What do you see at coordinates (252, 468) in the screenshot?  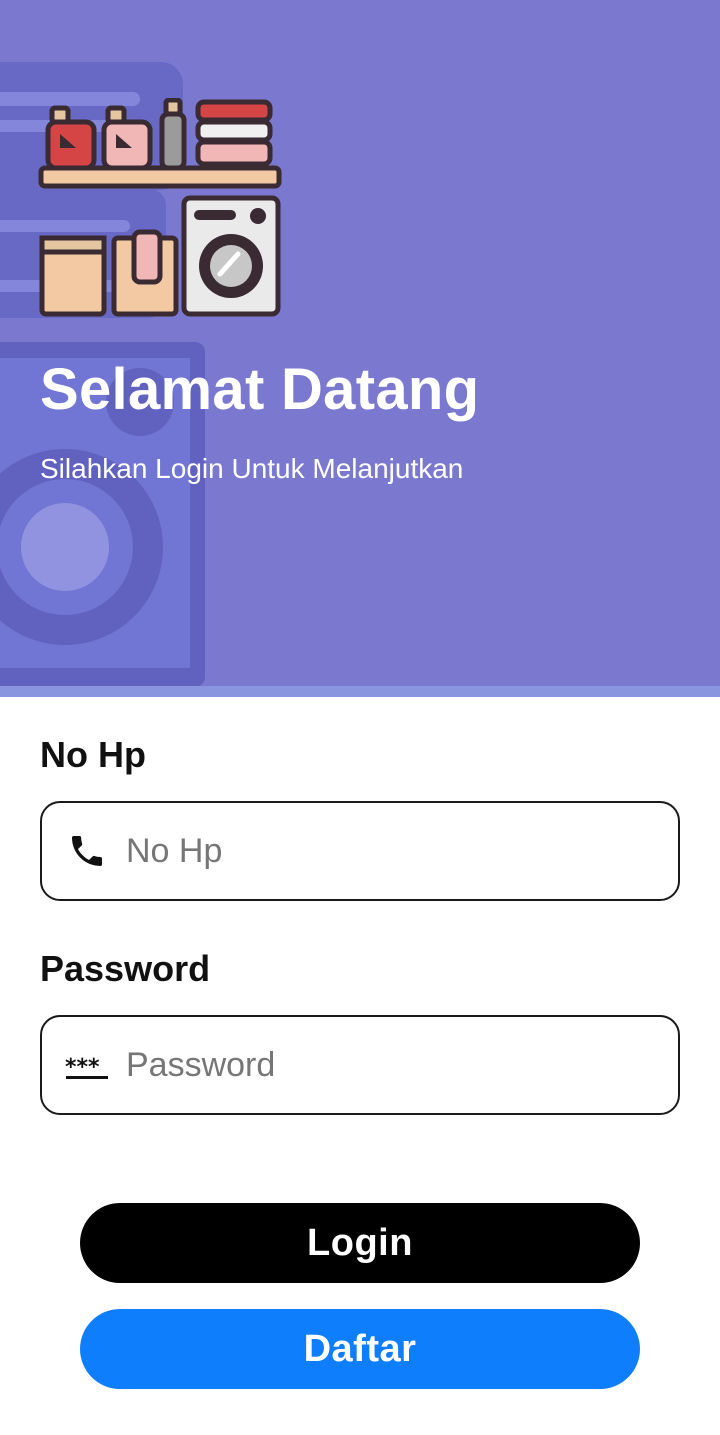 I see `welcome-subtitle: Silahkan Login Untuk Melanjutkan` at bounding box center [252, 468].